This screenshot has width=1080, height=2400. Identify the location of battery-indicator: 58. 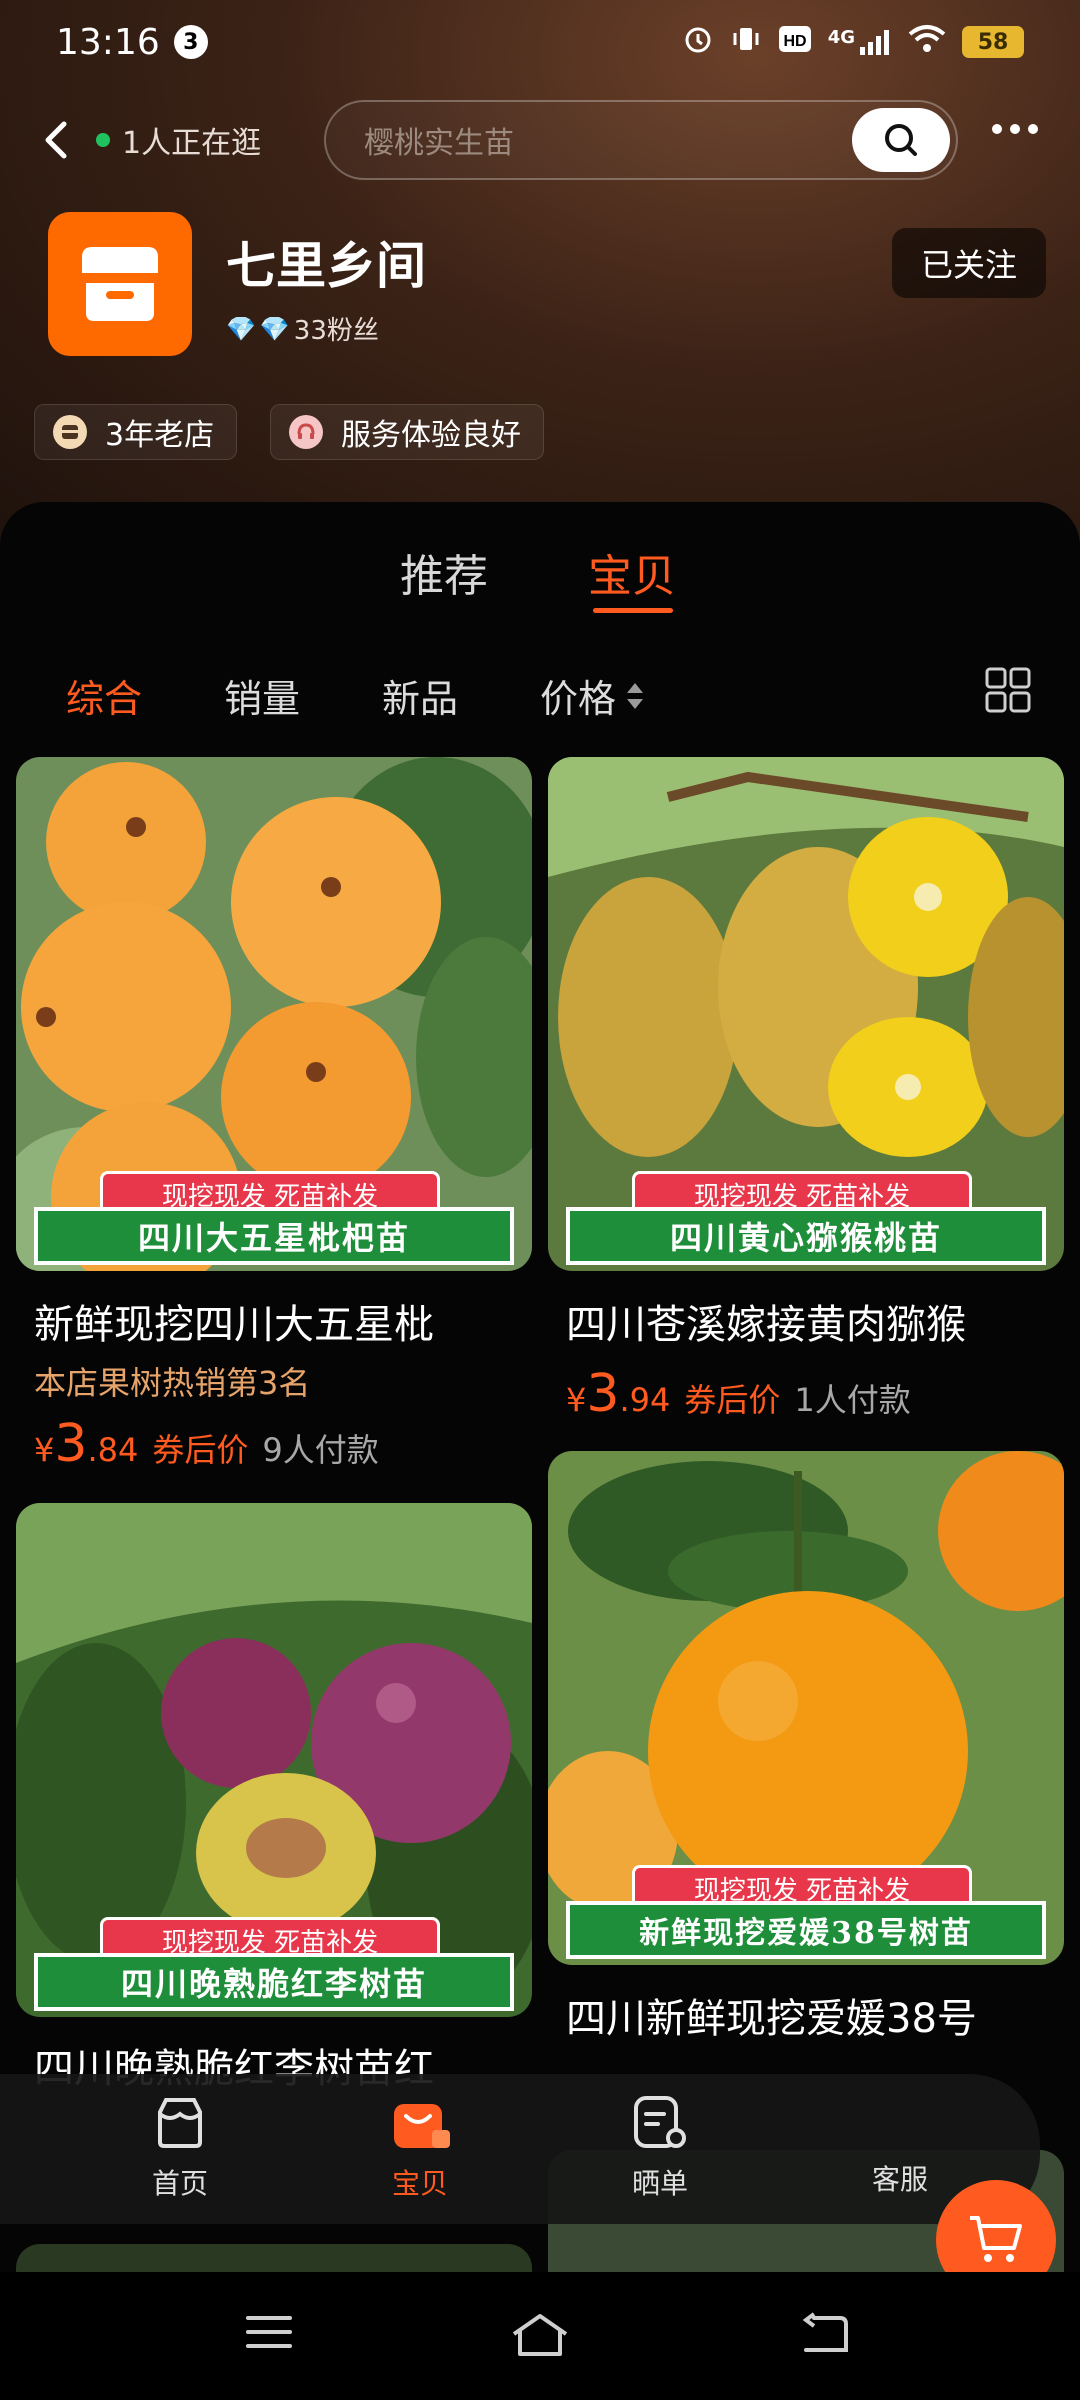
(993, 42).